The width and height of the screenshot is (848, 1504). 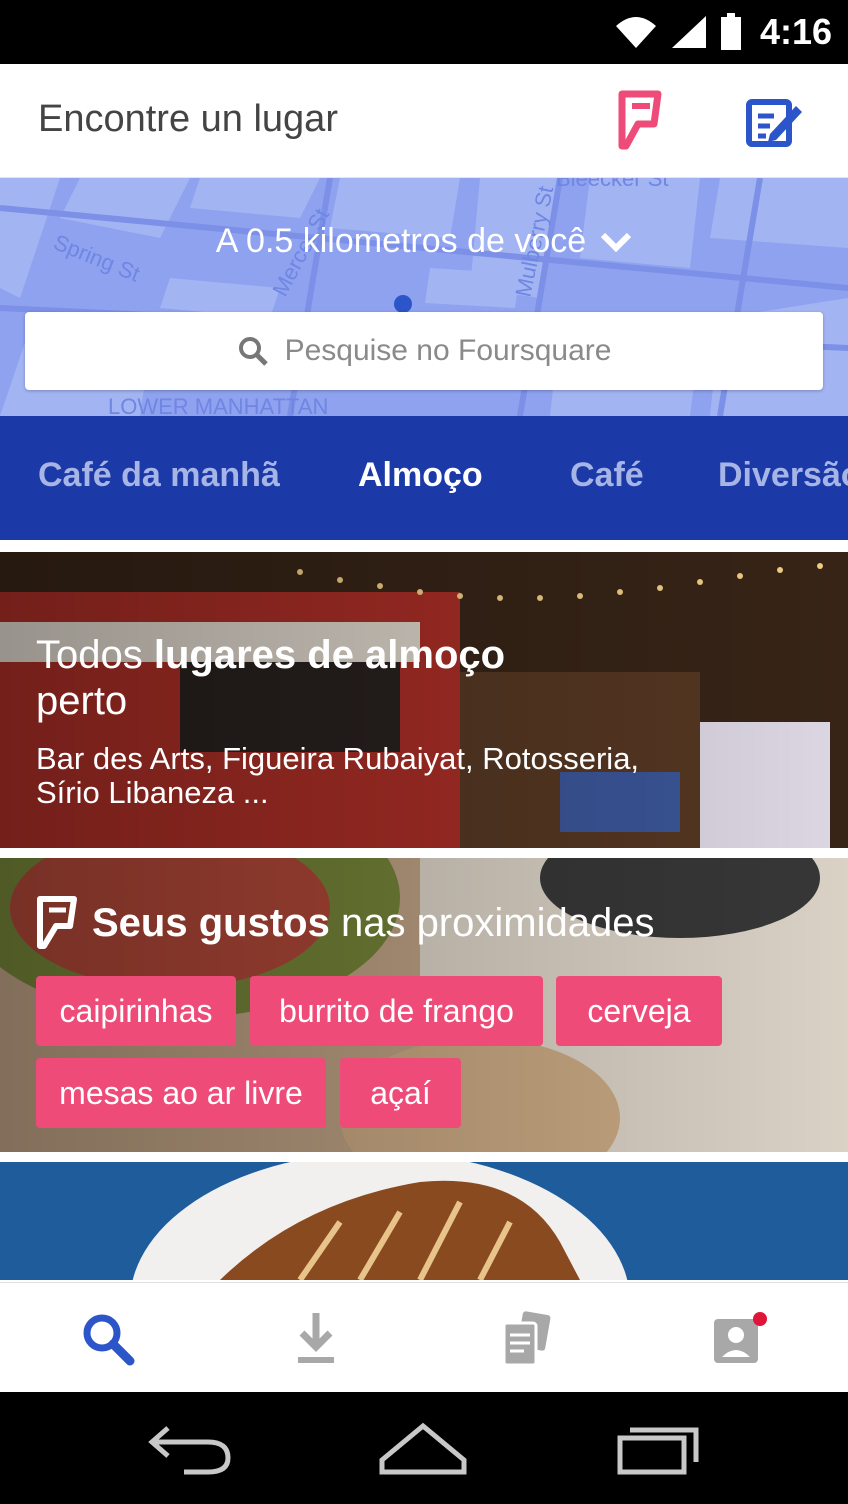 I want to click on taste-chip: cerveja, so click(x=639, y=1011).